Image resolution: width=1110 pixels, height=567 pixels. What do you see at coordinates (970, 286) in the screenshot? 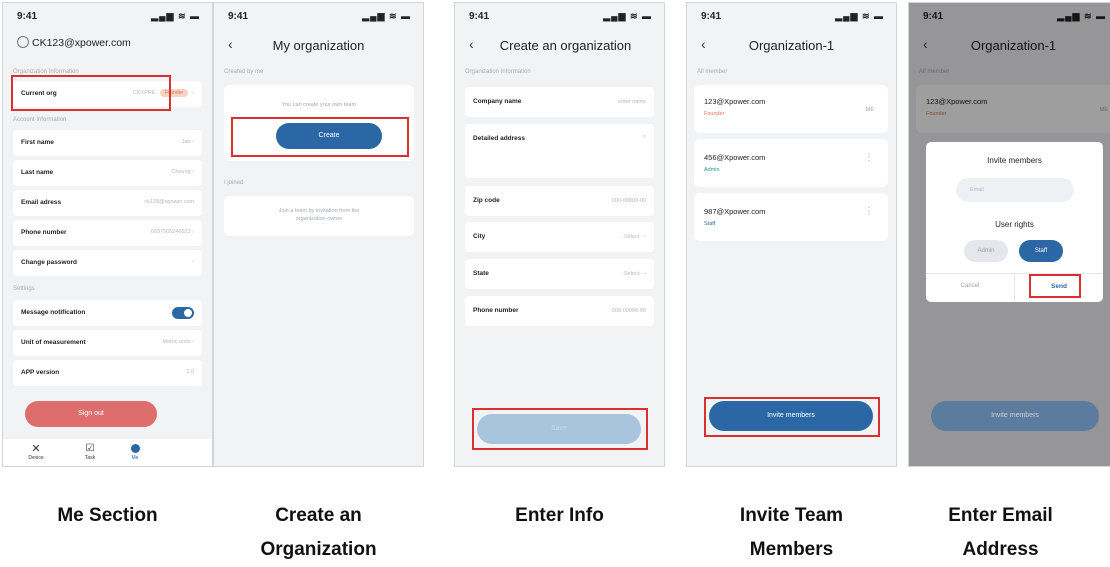
I see `cancel-button: Cancel` at bounding box center [970, 286].